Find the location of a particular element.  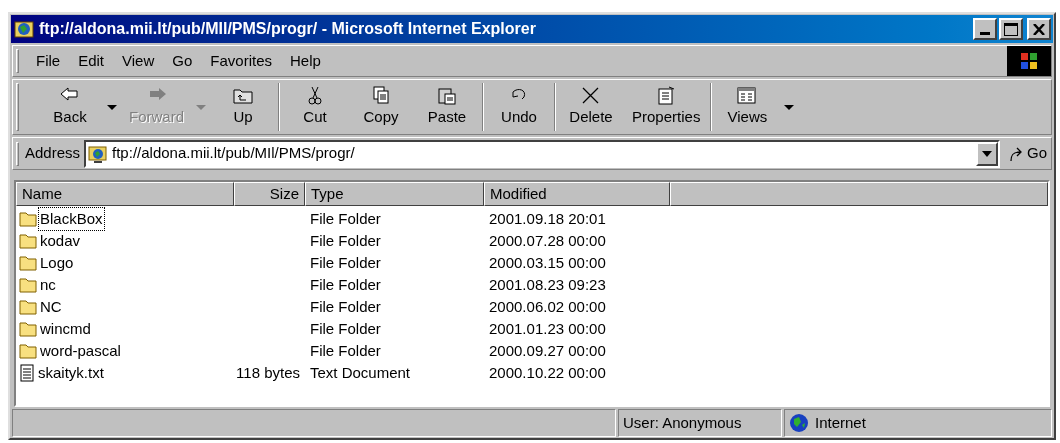

address-dropdown-button is located at coordinates (987, 153).